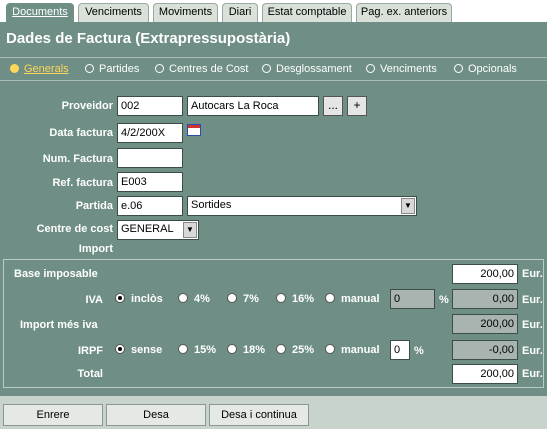  Describe the element at coordinates (148, 38) in the screenshot. I see `page-title: Dades de Factura (Extrapressupostària)` at that location.